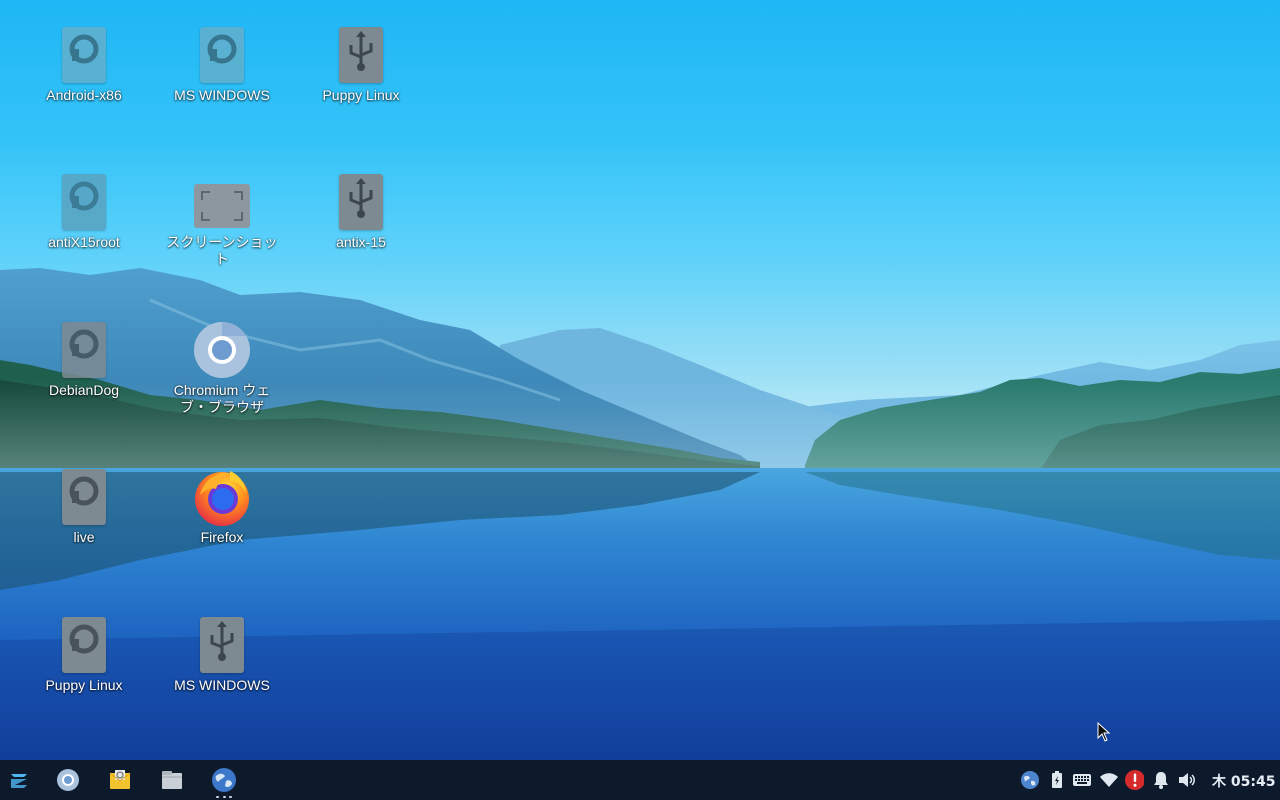  I want to click on volume-icon, so click(1187, 780).